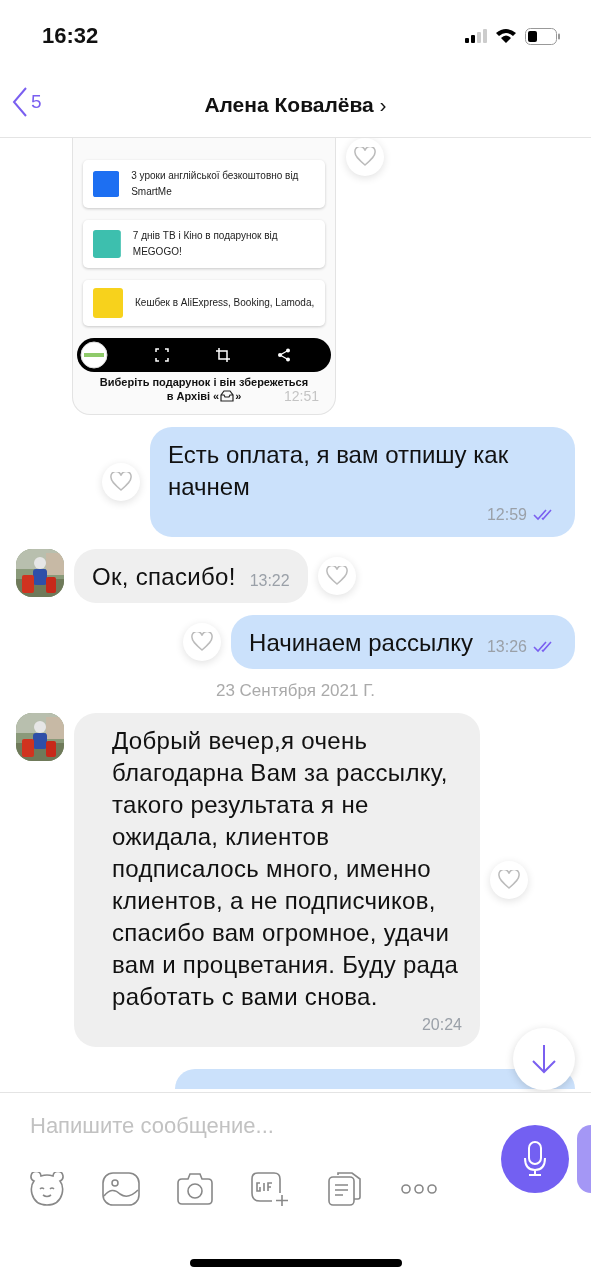  What do you see at coordinates (506, 515) in the screenshot?
I see `message-time: 12:59` at bounding box center [506, 515].